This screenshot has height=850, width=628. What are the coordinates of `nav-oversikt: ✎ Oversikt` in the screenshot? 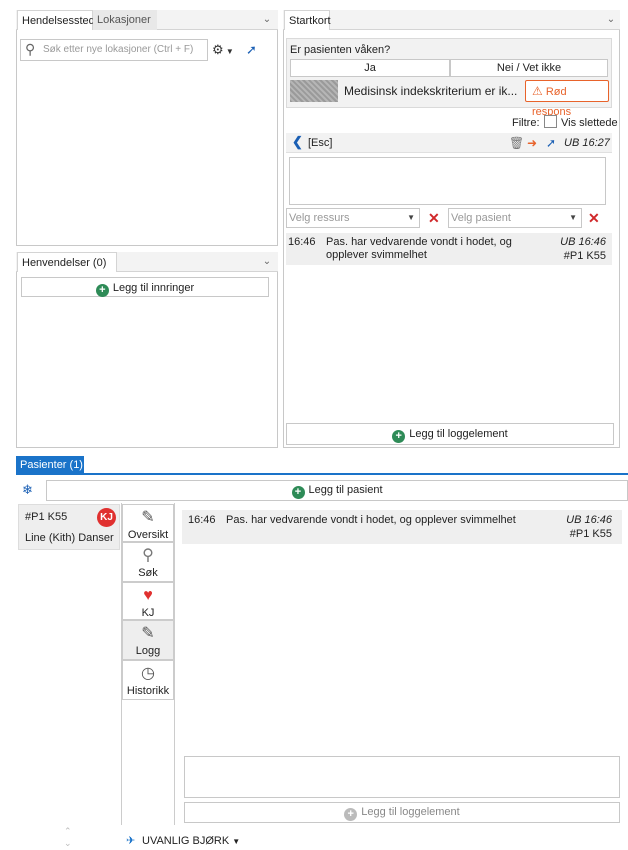 It's located at (148, 523).